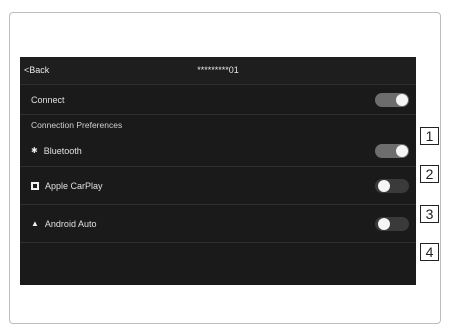  I want to click on bluetooth-label: Bluetooth, so click(62, 151).